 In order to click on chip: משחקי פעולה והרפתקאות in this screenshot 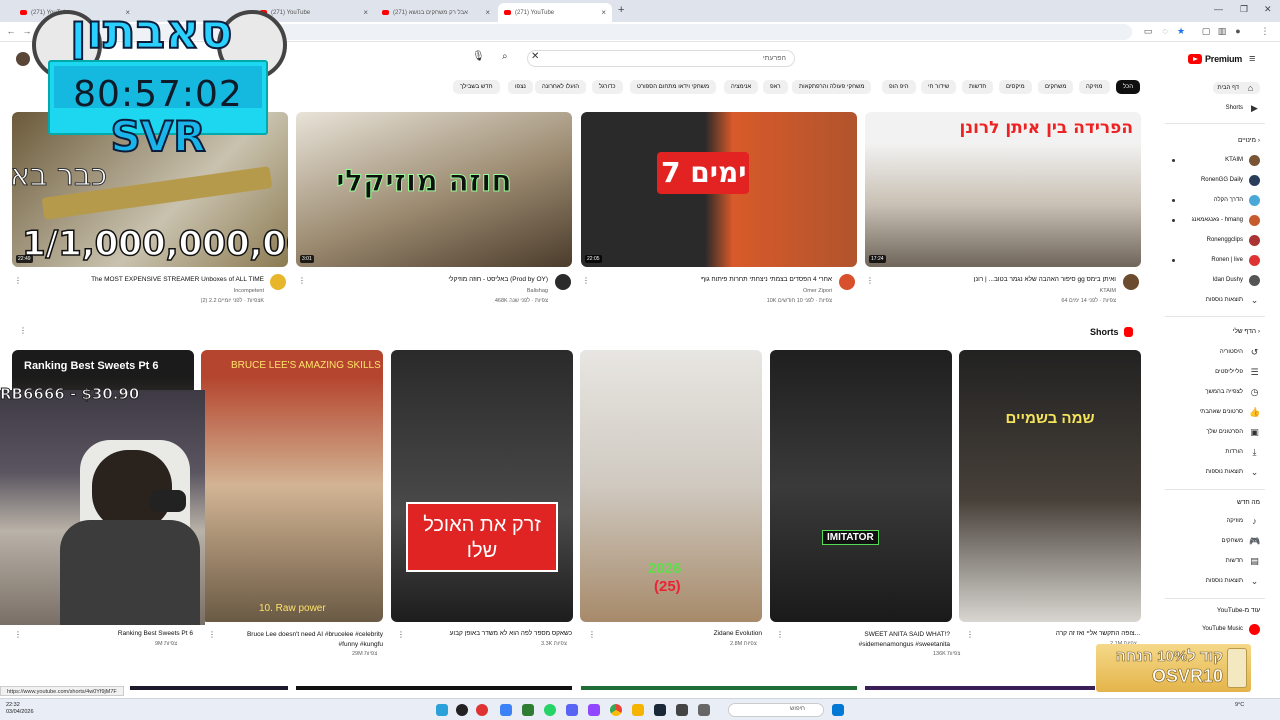, I will do `click(832, 87)`.